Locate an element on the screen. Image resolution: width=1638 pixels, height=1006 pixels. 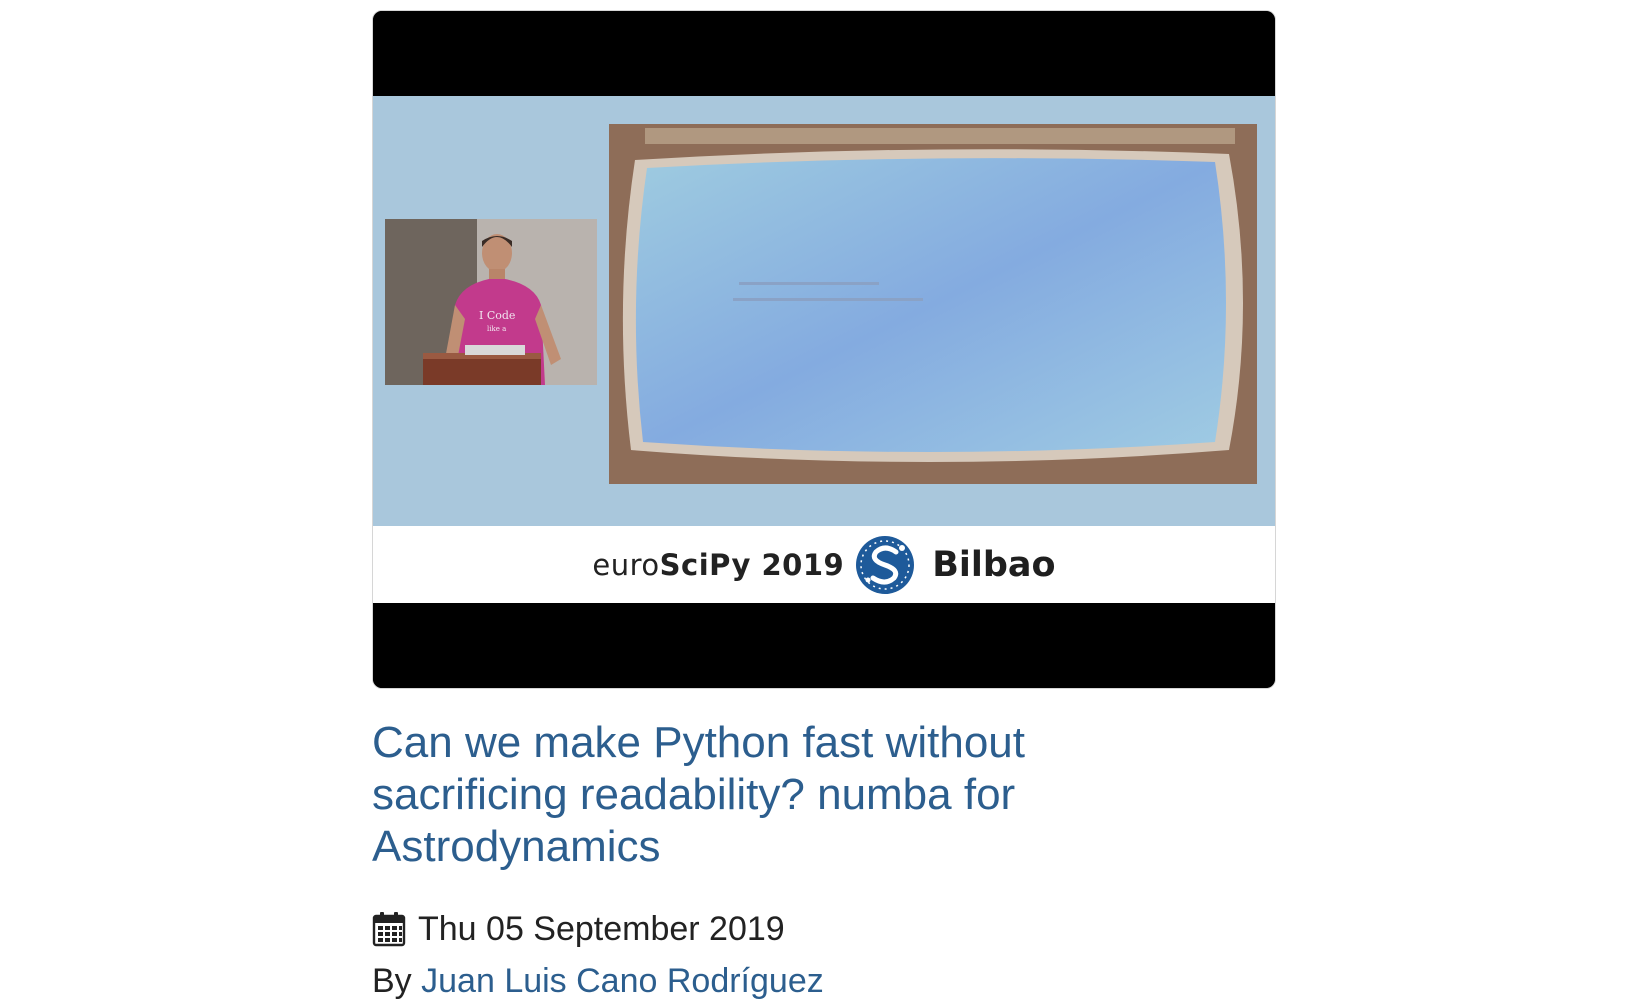
post-date: Thu 05 September 2019 is located at coordinates (824, 929).